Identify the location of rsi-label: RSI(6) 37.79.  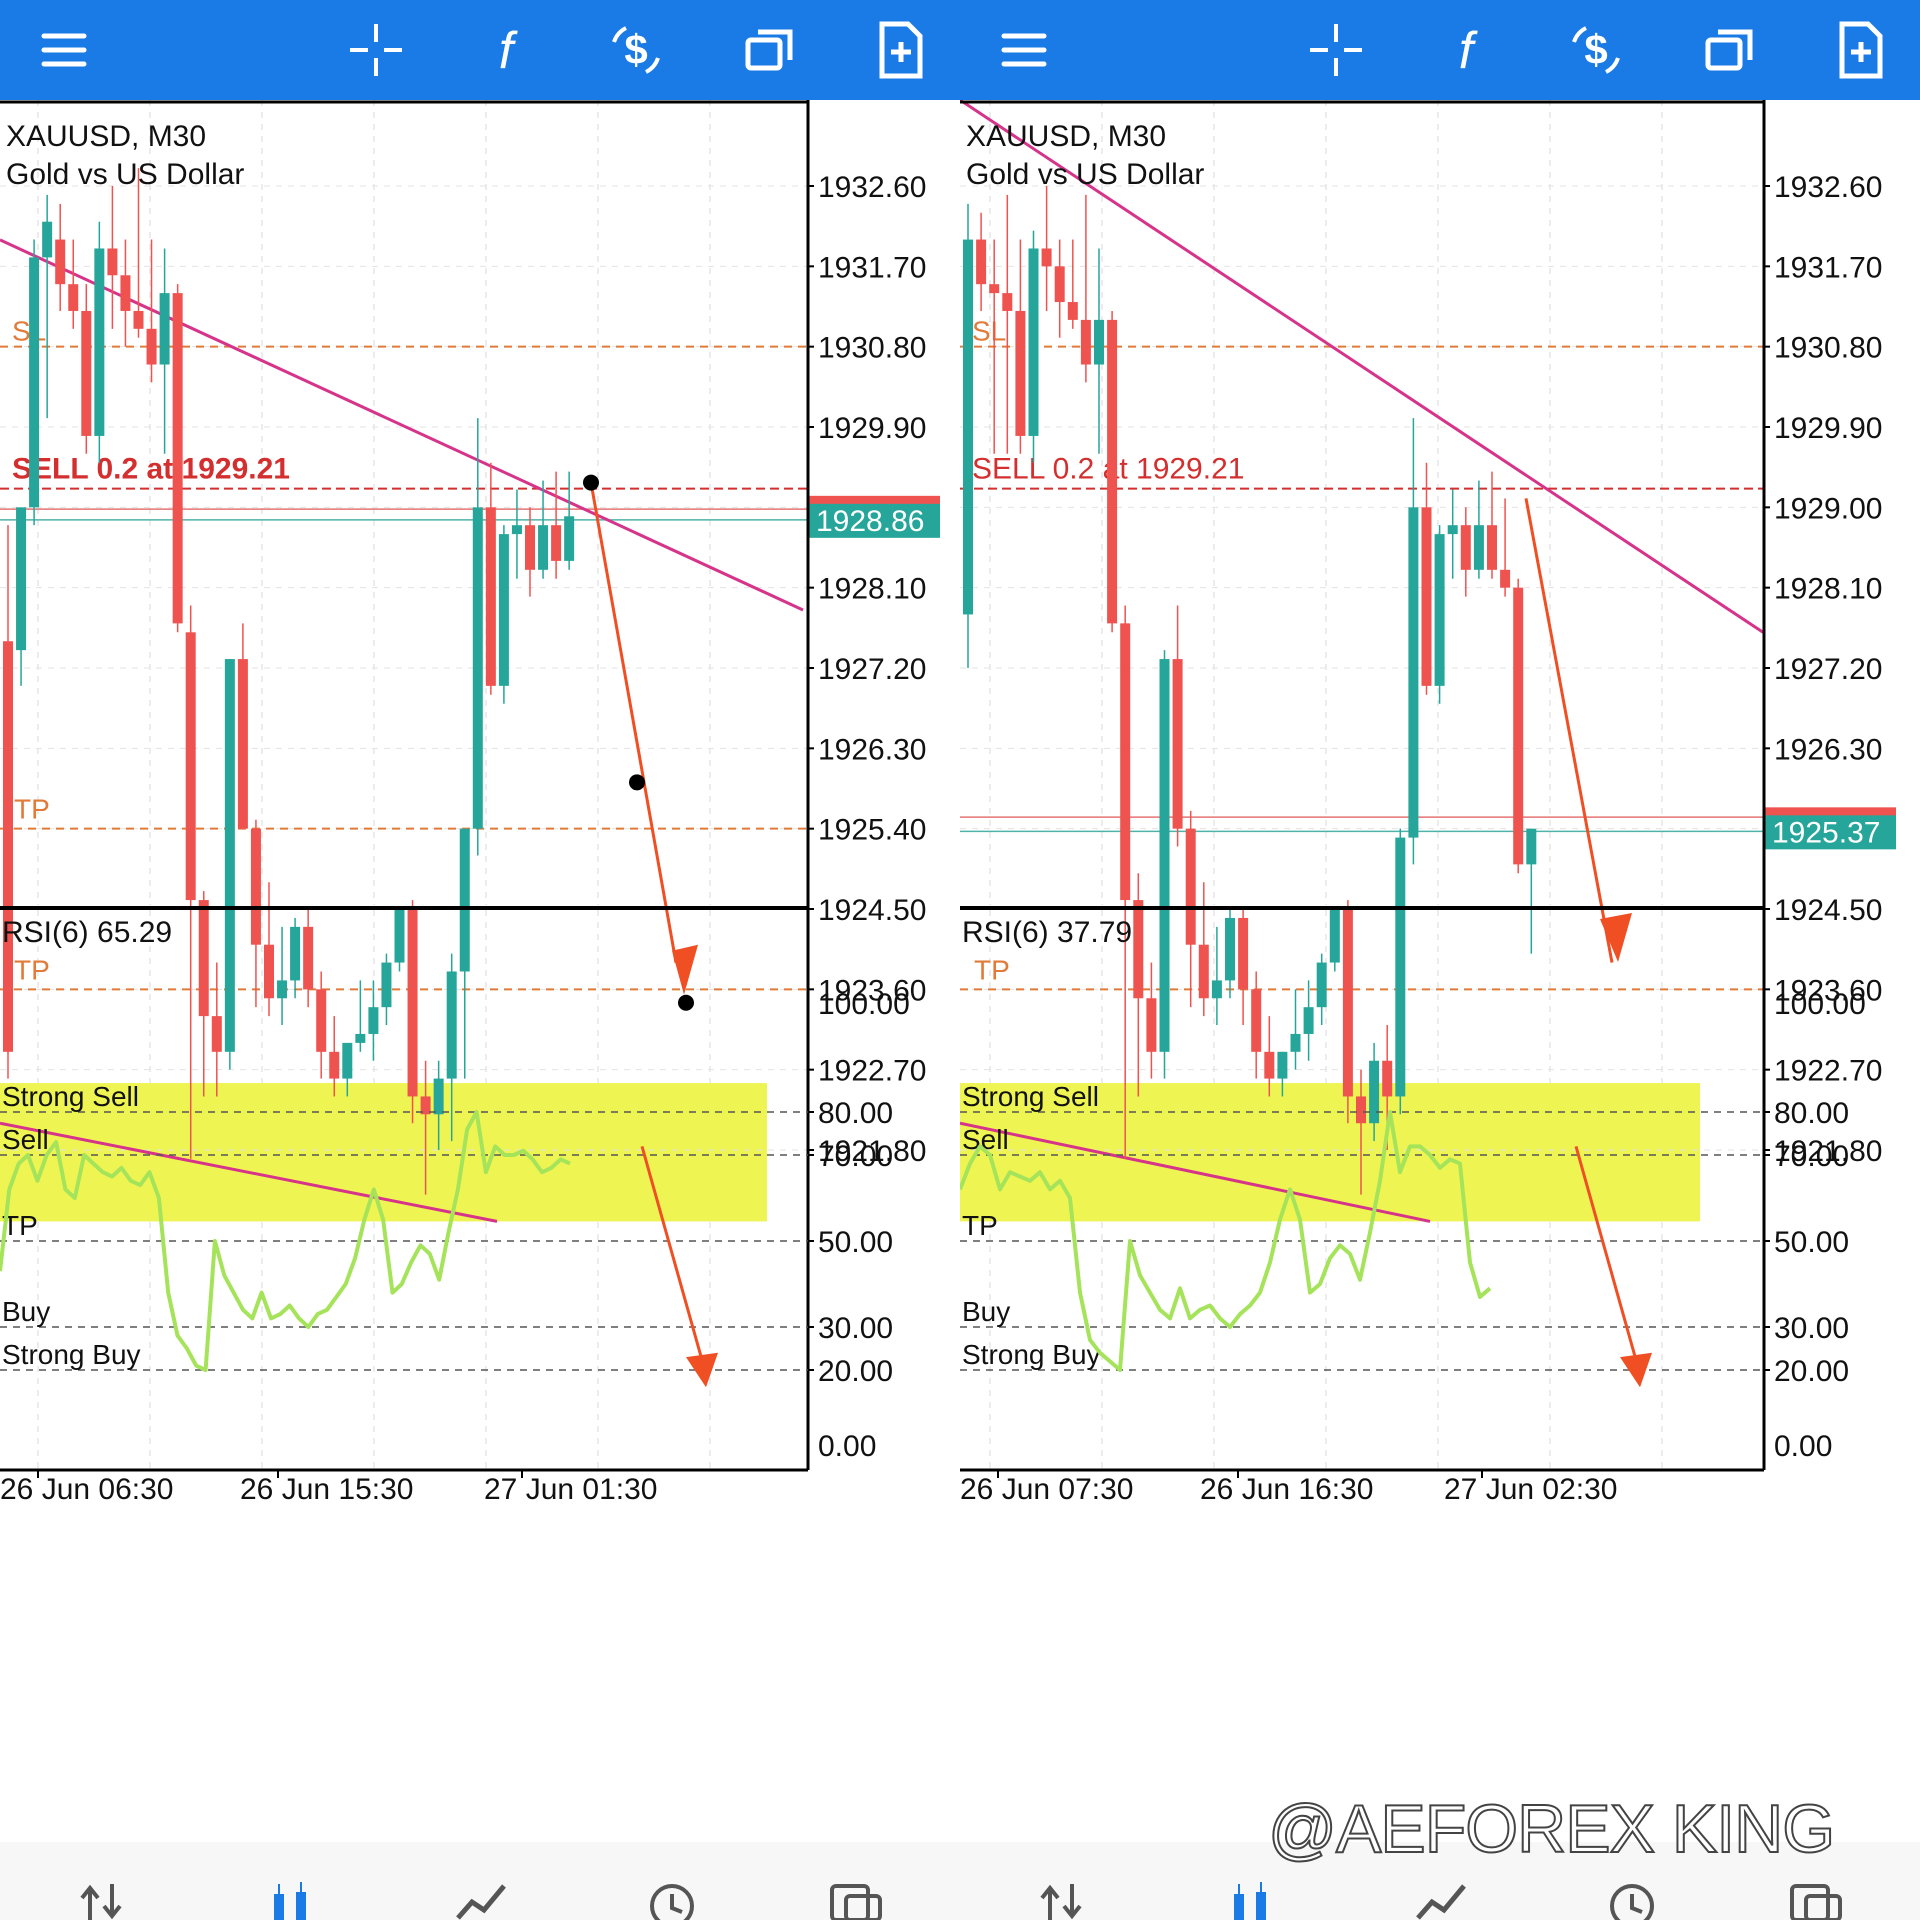
(1047, 932).